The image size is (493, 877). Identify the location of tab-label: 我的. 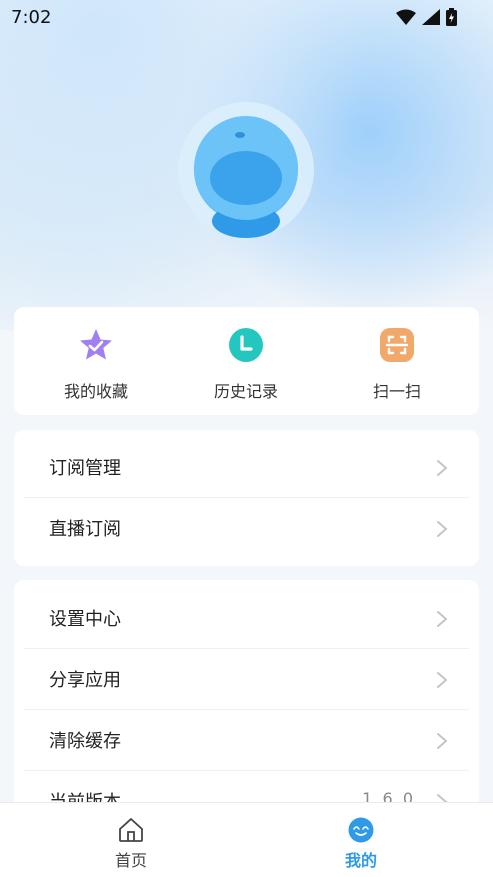
(360, 860).